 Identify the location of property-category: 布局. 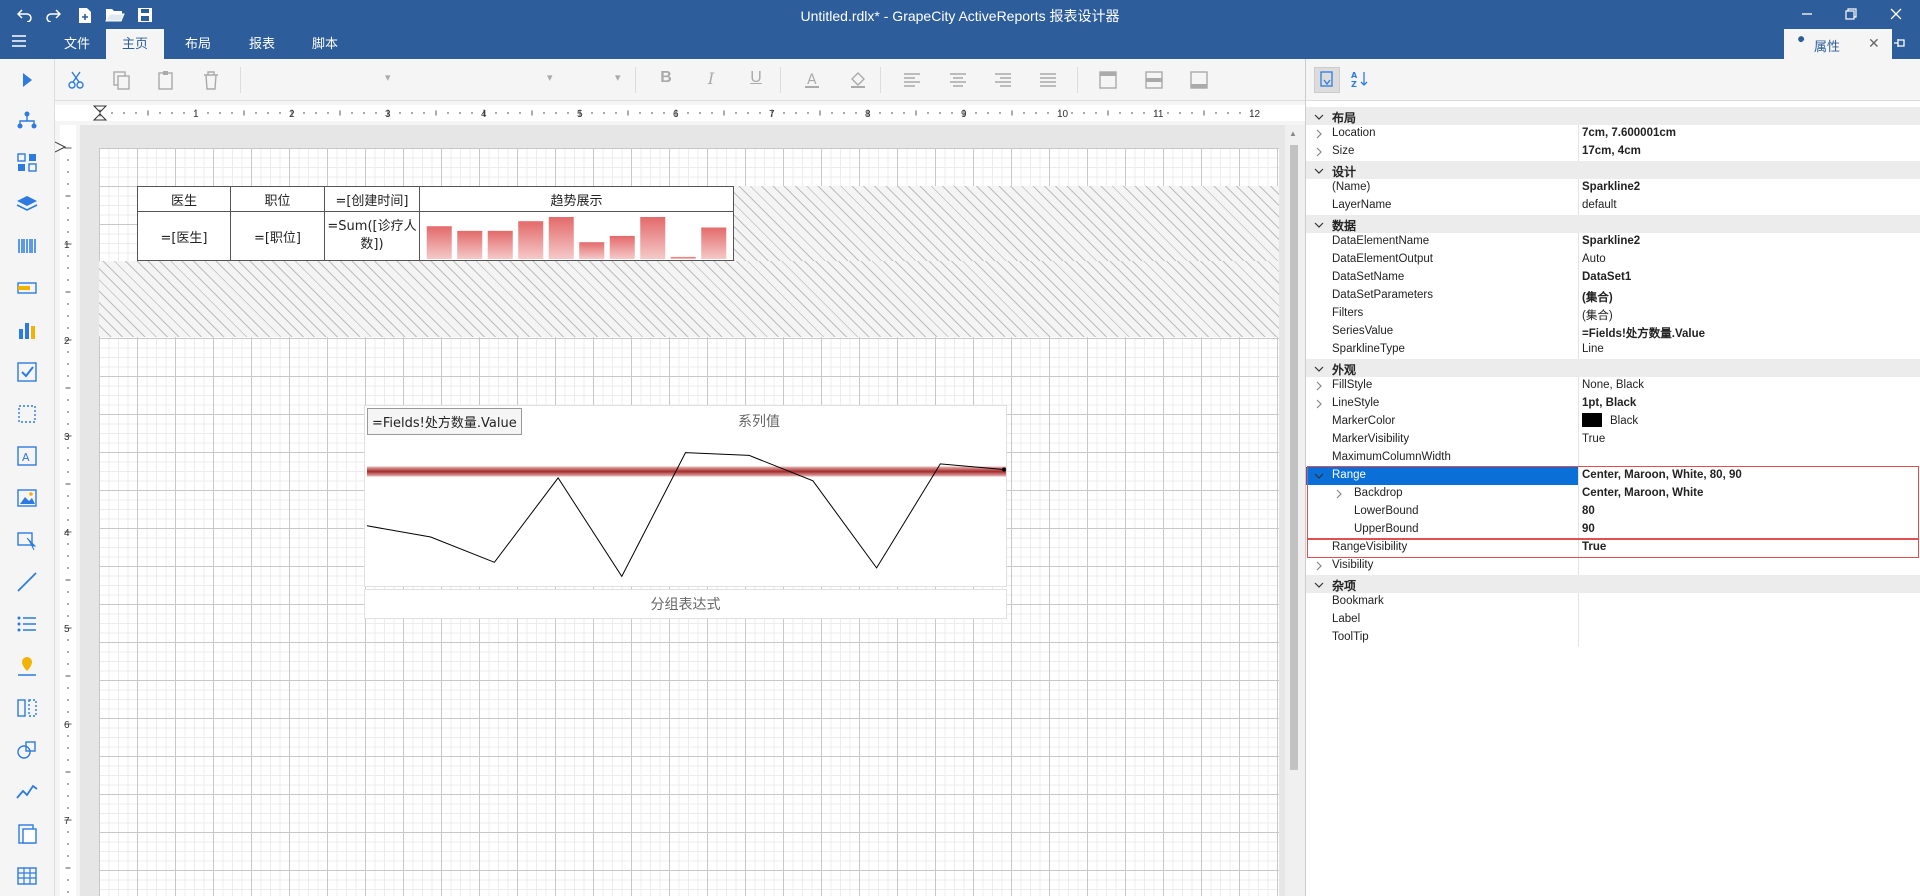
(1613, 116).